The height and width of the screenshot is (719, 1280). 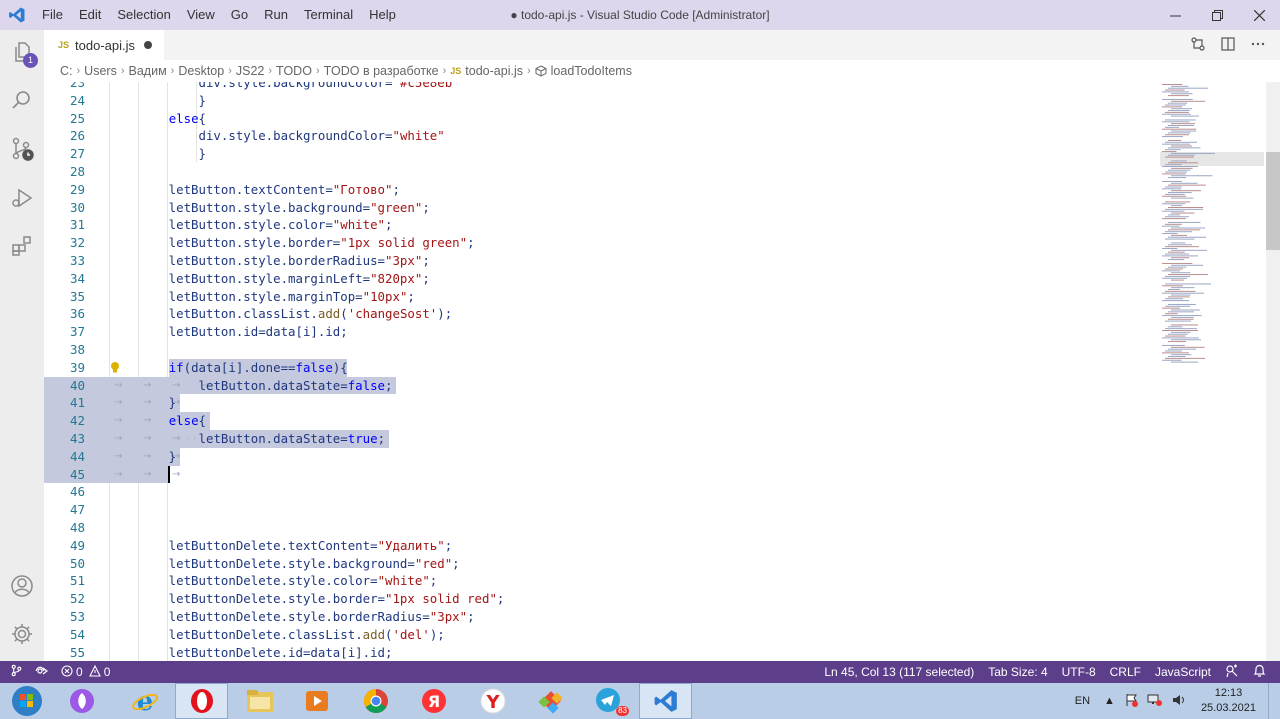 What do you see at coordinates (42, 672) in the screenshot?
I see `live-share-icon` at bounding box center [42, 672].